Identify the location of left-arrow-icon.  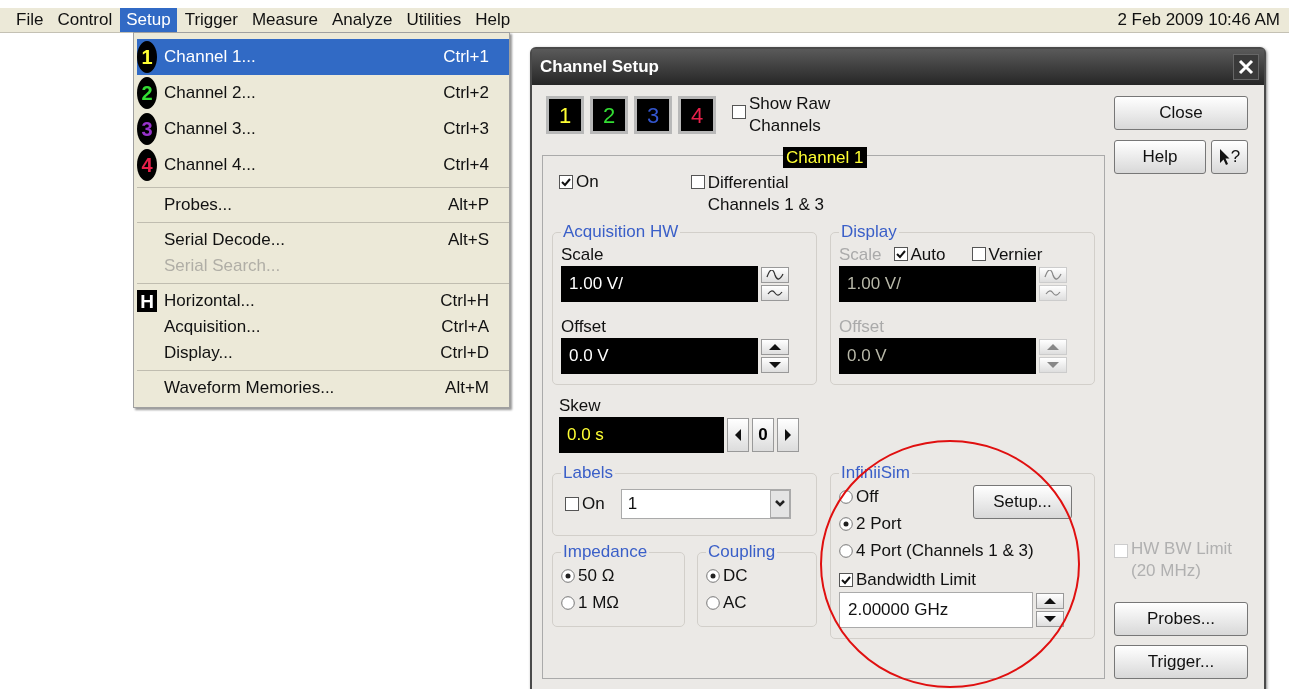
(738, 435).